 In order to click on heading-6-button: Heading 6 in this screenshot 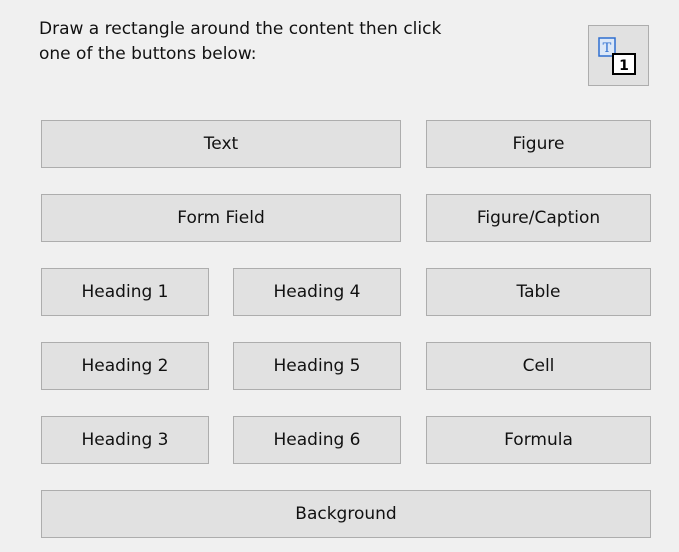, I will do `click(317, 440)`.